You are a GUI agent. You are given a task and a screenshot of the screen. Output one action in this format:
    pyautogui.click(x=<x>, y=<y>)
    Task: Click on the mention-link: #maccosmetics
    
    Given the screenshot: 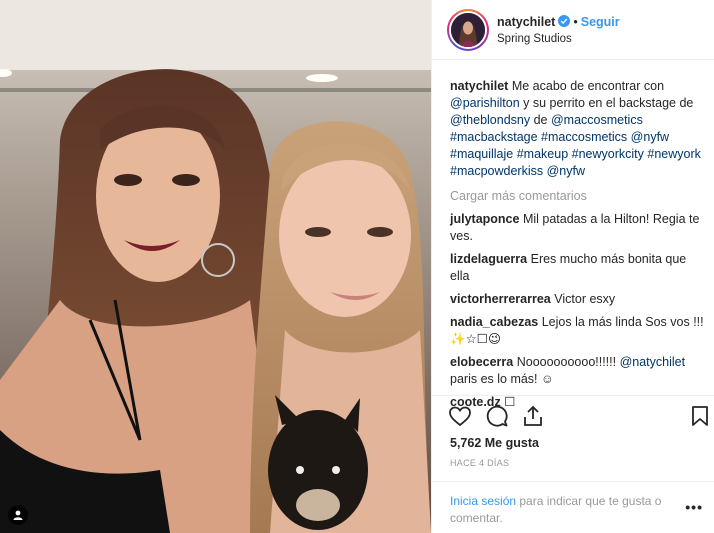 What is the action you would take?
    pyautogui.click(x=584, y=137)
    